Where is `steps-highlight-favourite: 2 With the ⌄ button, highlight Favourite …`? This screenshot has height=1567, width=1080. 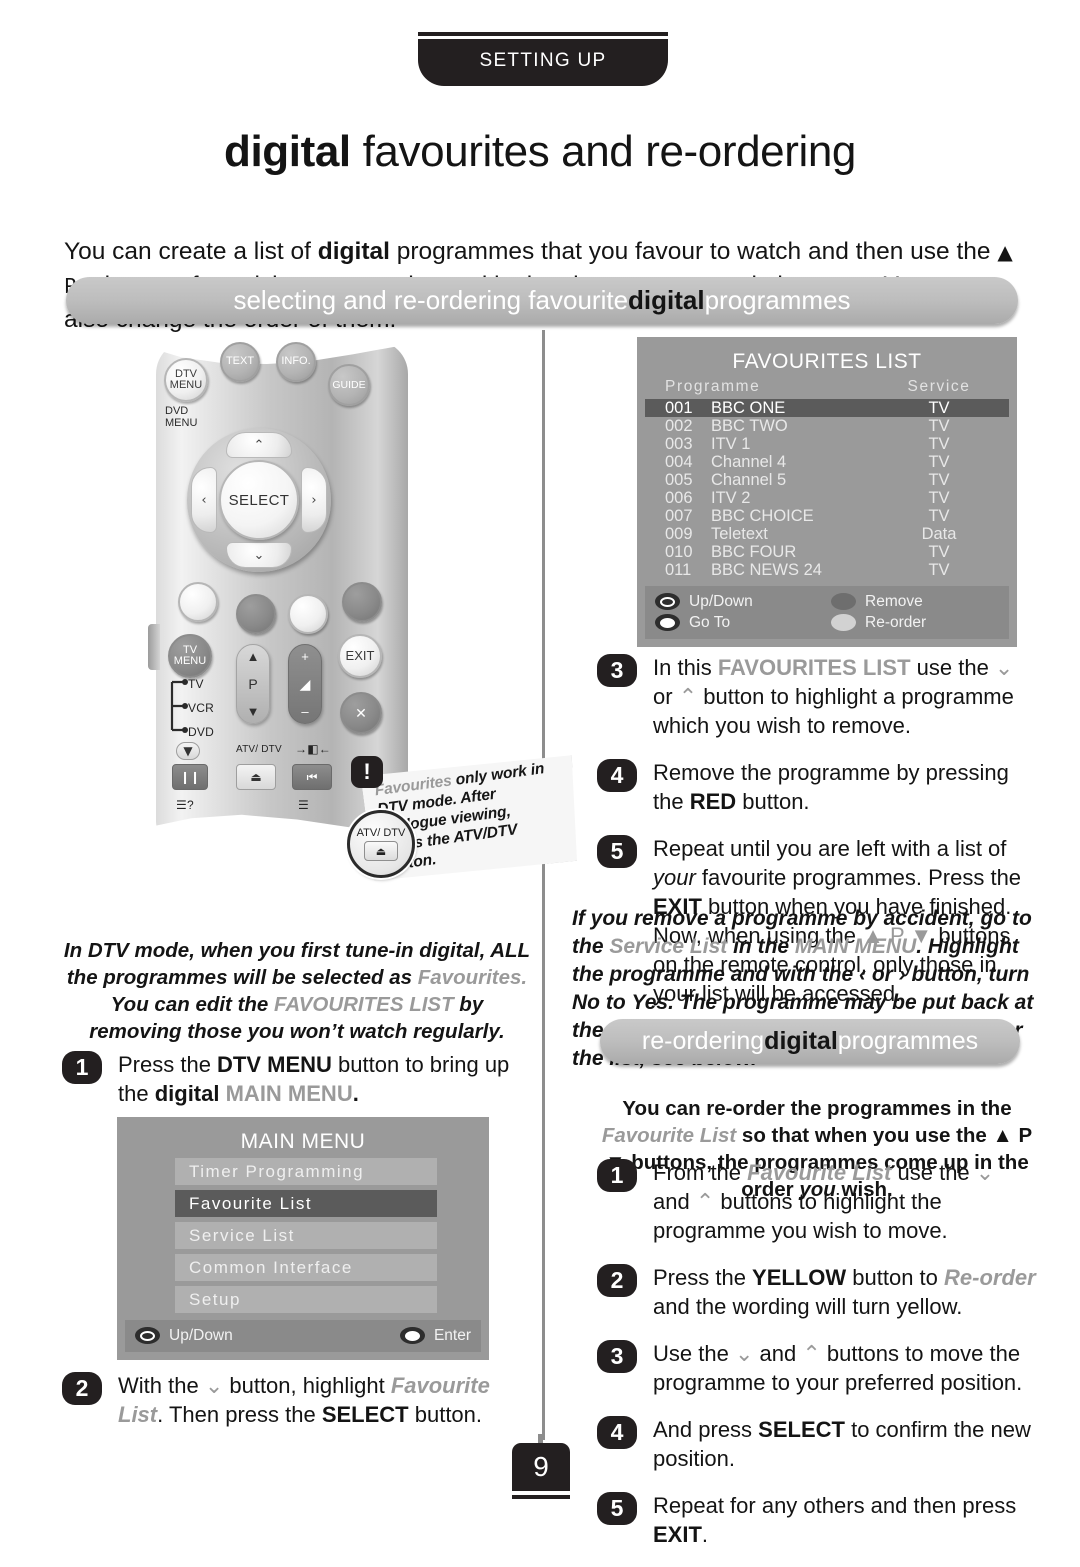 steps-highlight-favourite: 2 With the ⌄ button, highlight Favourite … is located at coordinates (297, 1409).